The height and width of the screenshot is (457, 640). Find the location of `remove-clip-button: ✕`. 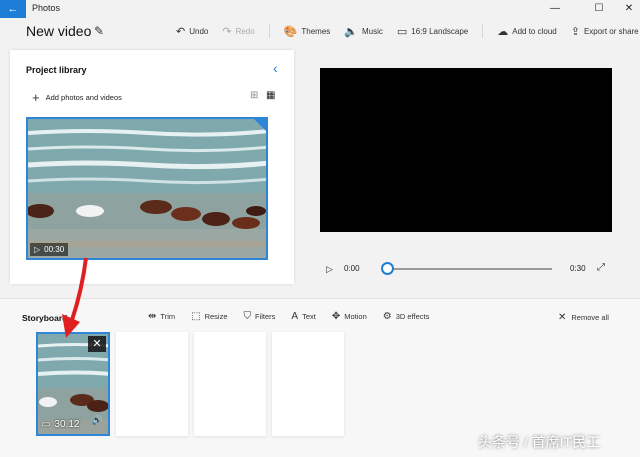

remove-clip-button: ✕ is located at coordinates (97, 344).